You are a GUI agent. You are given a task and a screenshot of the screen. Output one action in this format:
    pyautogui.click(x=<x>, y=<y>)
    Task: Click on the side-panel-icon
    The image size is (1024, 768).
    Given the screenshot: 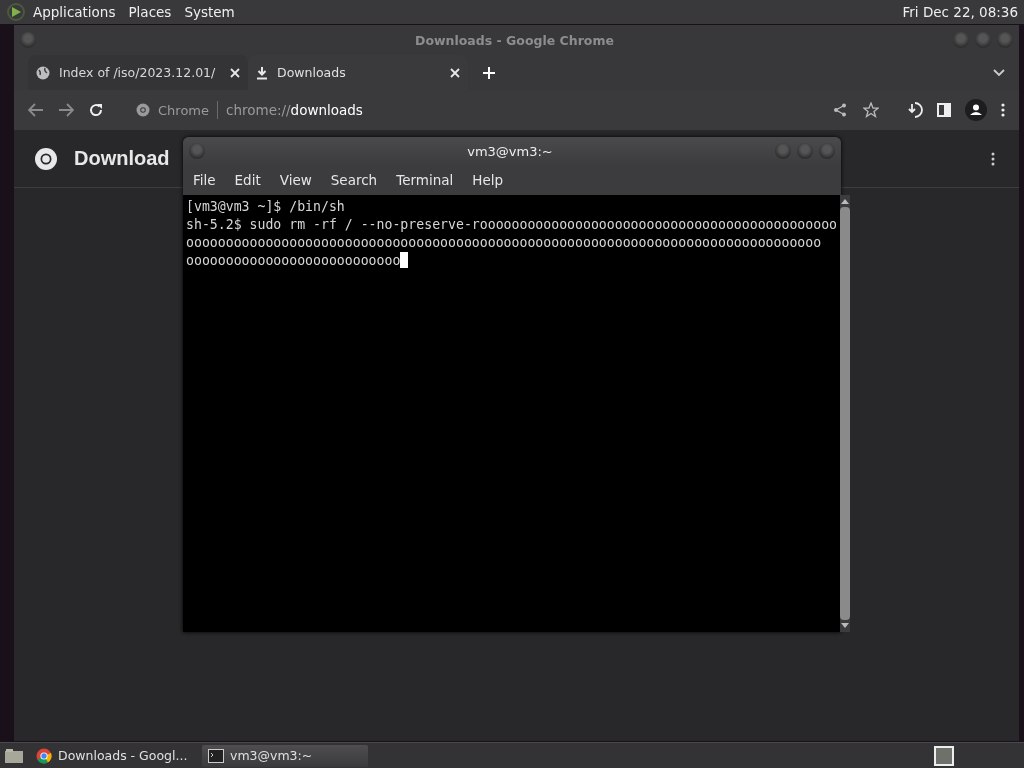 What is the action you would take?
    pyautogui.click(x=944, y=110)
    